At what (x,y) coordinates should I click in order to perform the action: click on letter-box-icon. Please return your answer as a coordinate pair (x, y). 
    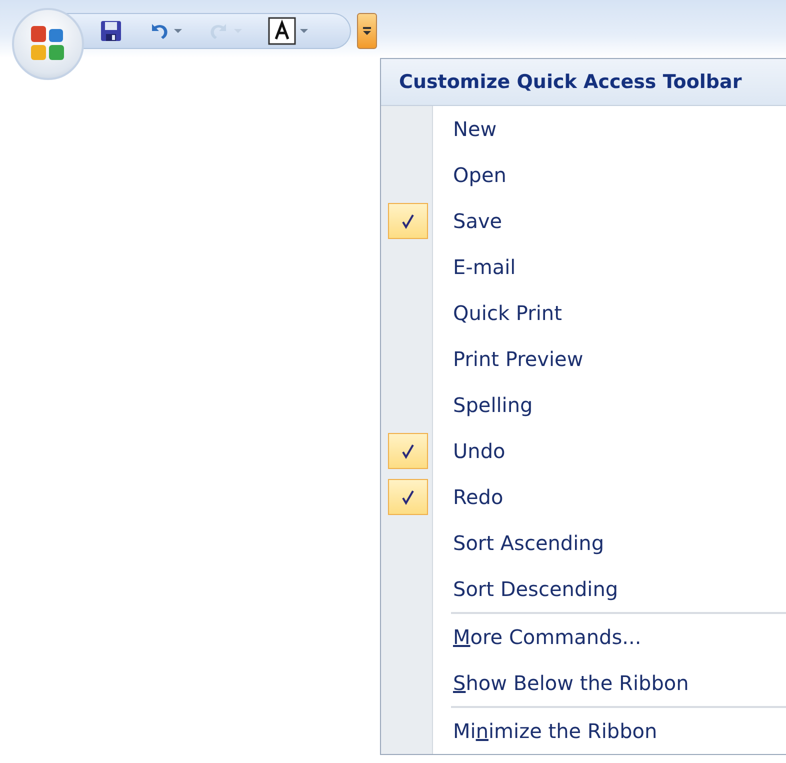
    Looking at the image, I should click on (282, 31).